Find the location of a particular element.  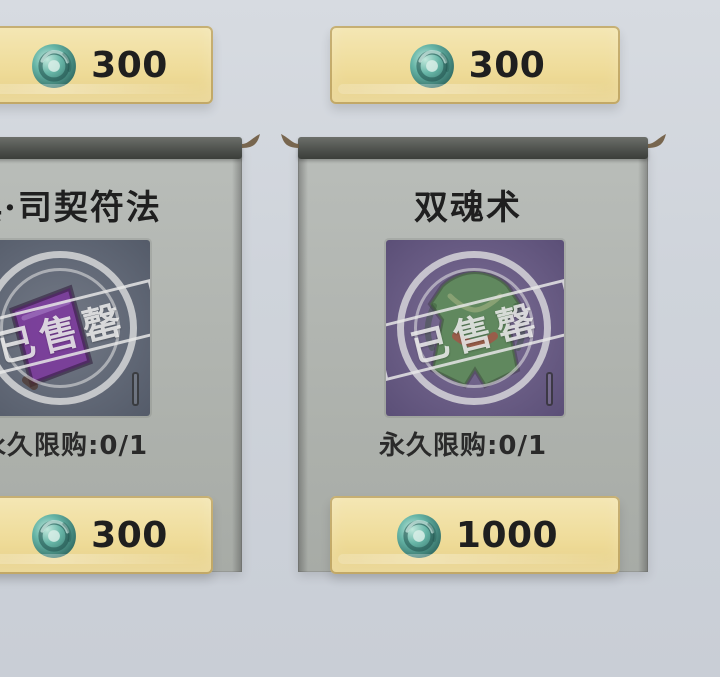

top-left-price-button: 300 is located at coordinates (106, 65).